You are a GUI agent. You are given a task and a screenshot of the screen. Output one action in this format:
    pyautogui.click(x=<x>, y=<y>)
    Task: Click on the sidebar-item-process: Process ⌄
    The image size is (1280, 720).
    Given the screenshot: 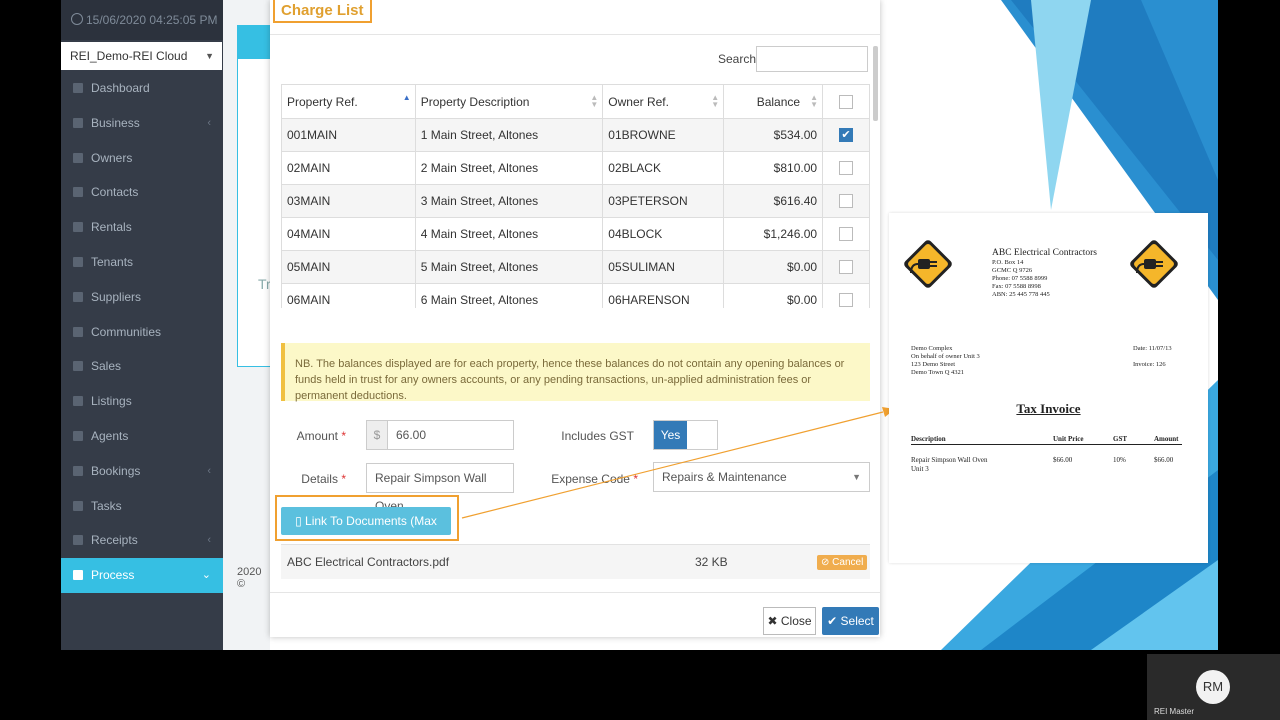 What is the action you would take?
    pyautogui.click(x=142, y=575)
    